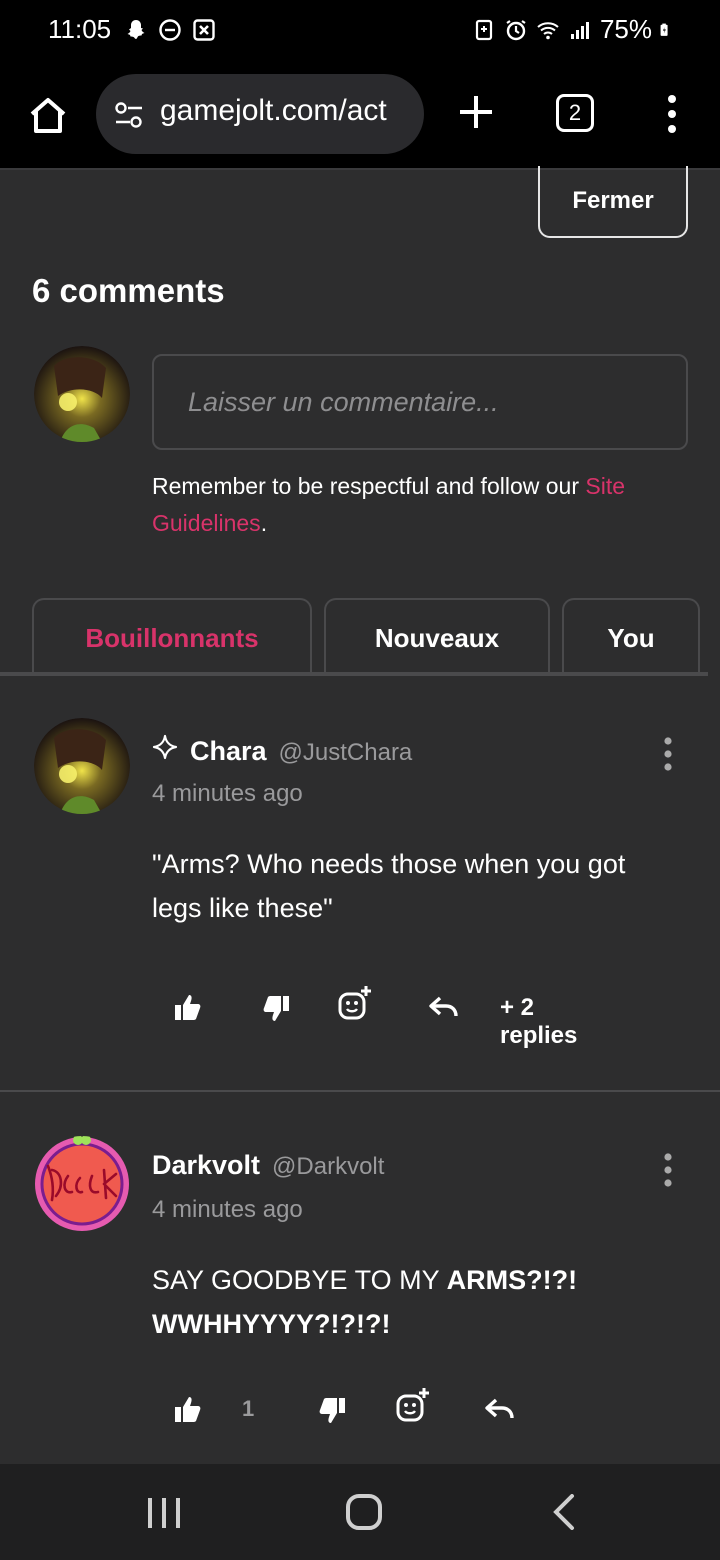  What do you see at coordinates (579, 30) in the screenshot?
I see `signal-icon` at bounding box center [579, 30].